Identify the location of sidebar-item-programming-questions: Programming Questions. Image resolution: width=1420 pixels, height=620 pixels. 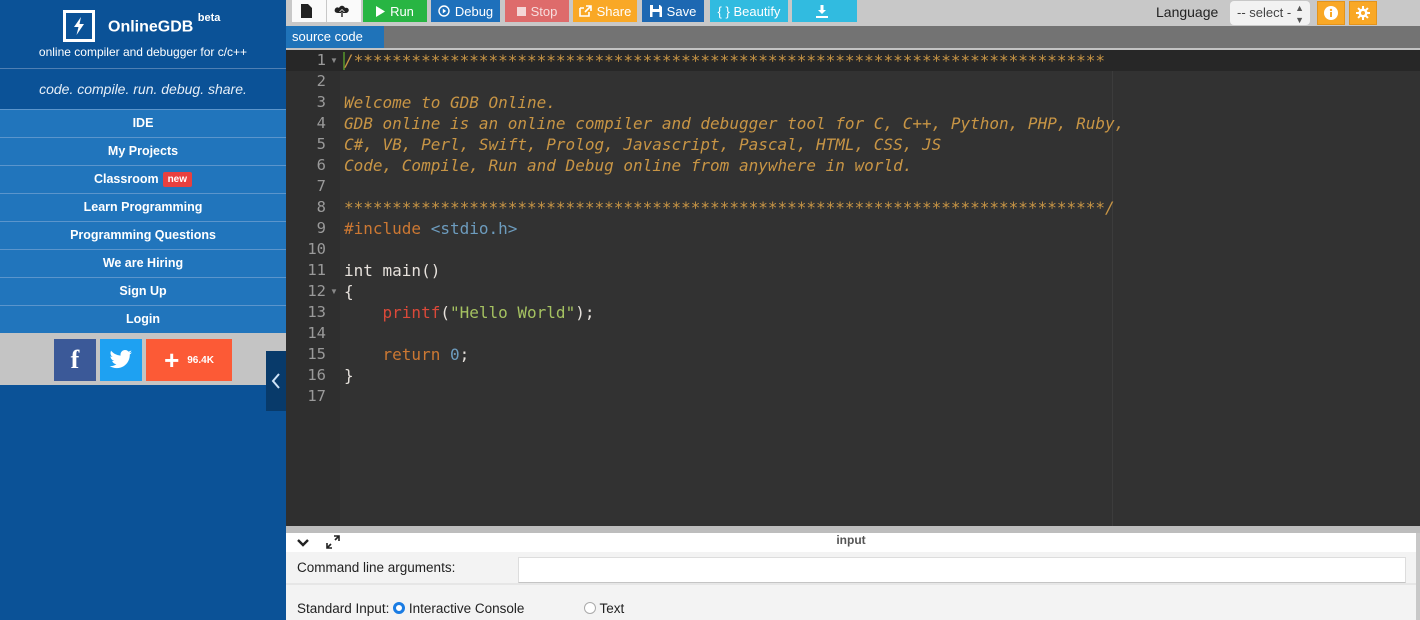
(143, 235).